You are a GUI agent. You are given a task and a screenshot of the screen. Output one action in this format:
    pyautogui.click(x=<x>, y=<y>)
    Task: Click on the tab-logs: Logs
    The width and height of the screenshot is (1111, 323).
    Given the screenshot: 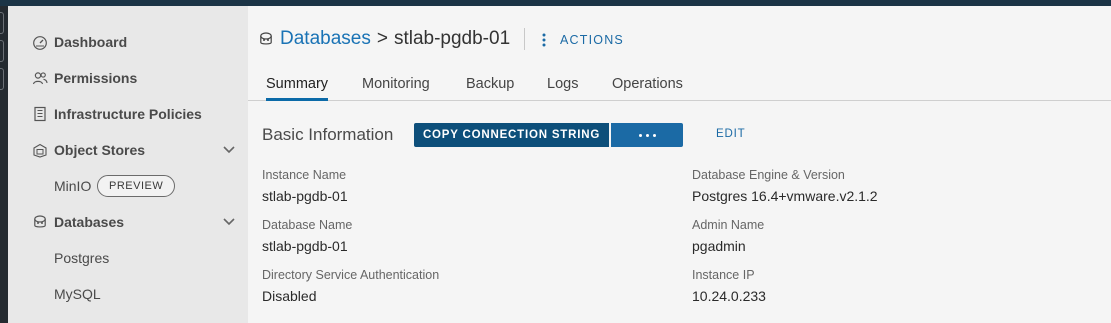 What is the action you would take?
    pyautogui.click(x=562, y=88)
    